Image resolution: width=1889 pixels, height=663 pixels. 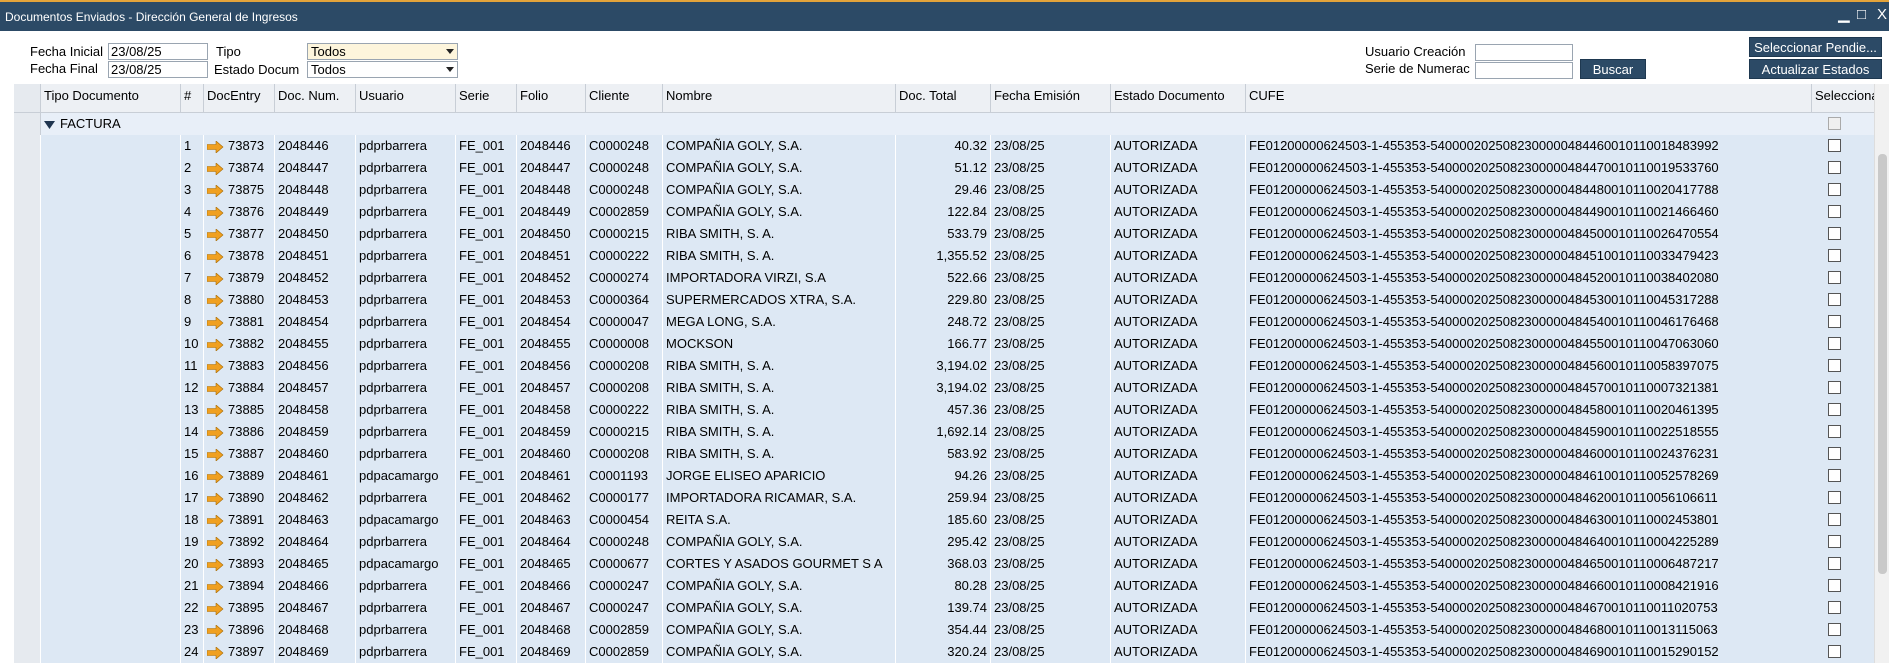 I want to click on cell-docentry: 73896, so click(x=238, y=630).